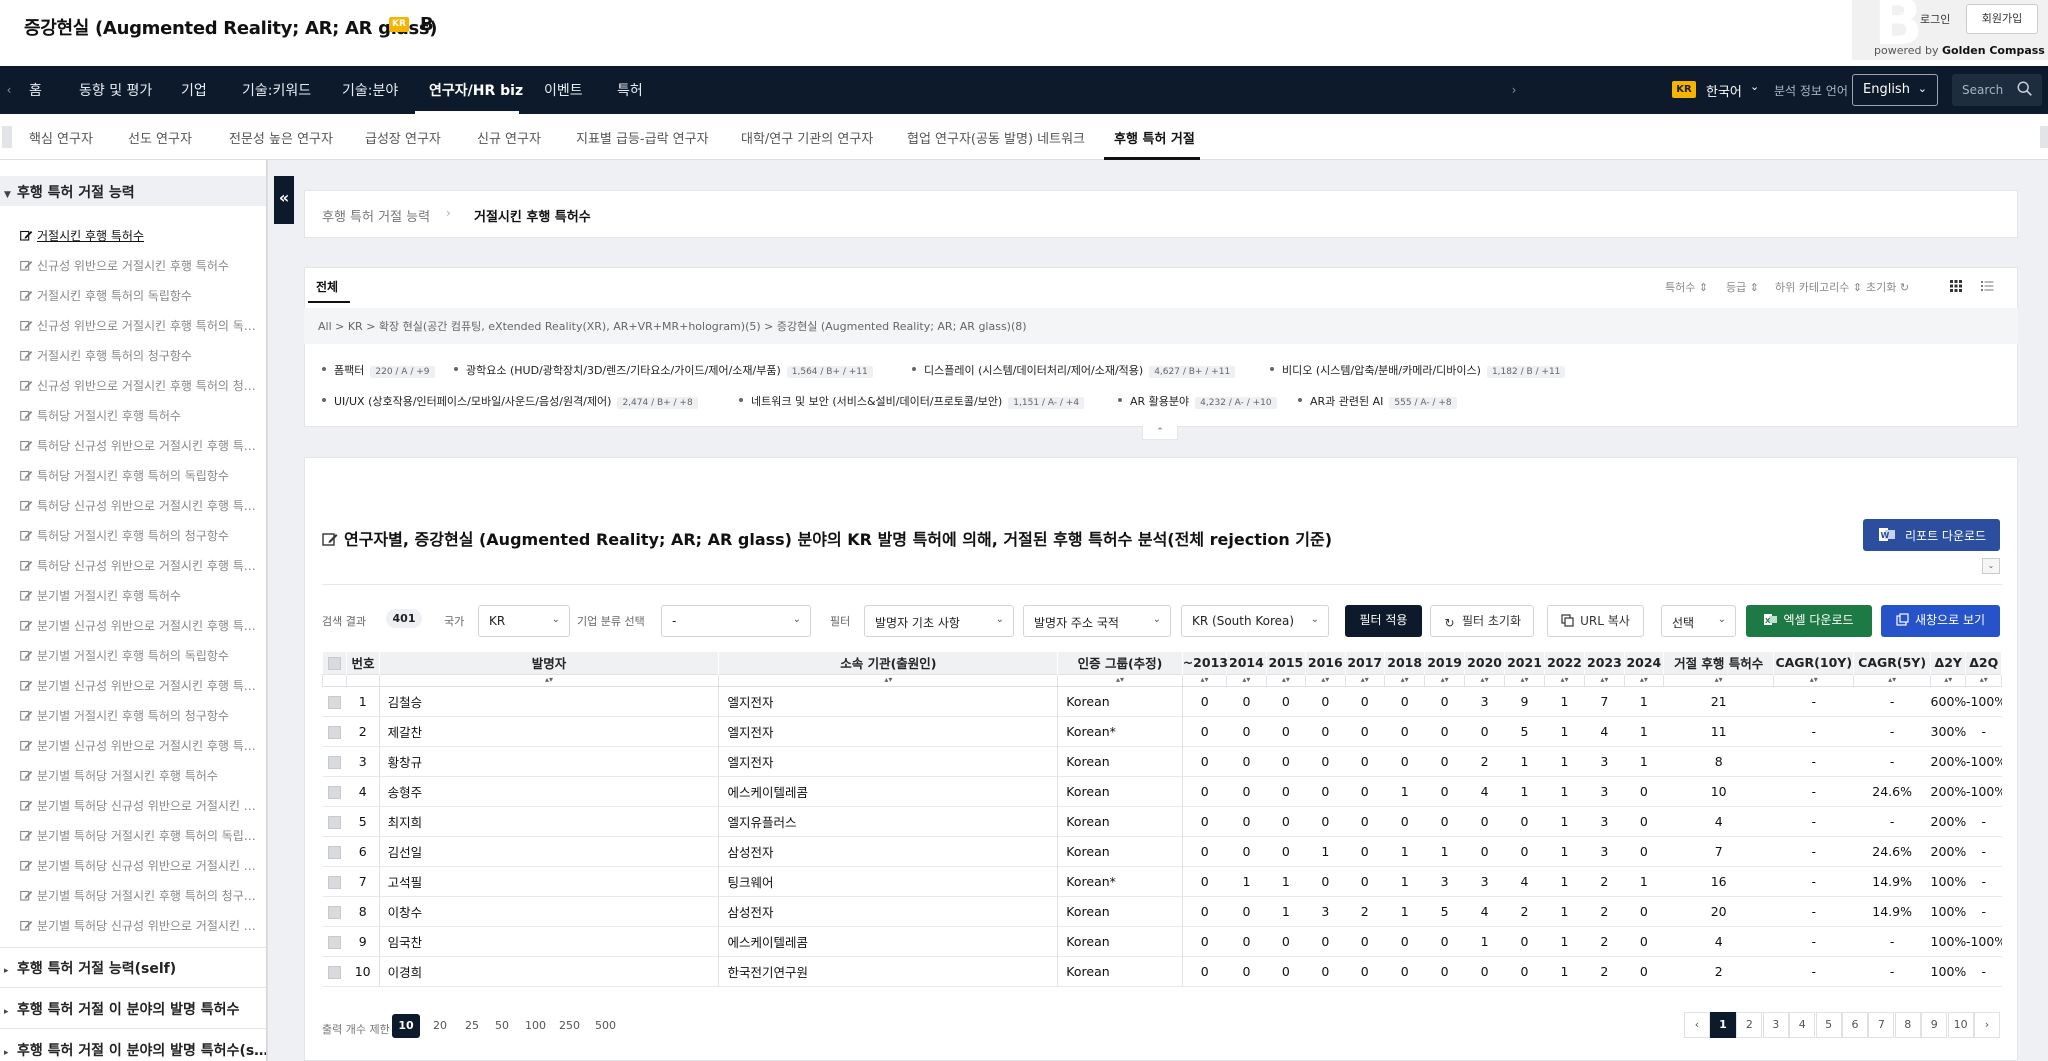  Describe the element at coordinates (1365, 663) in the screenshot. I see `column-header: 2017` at that location.